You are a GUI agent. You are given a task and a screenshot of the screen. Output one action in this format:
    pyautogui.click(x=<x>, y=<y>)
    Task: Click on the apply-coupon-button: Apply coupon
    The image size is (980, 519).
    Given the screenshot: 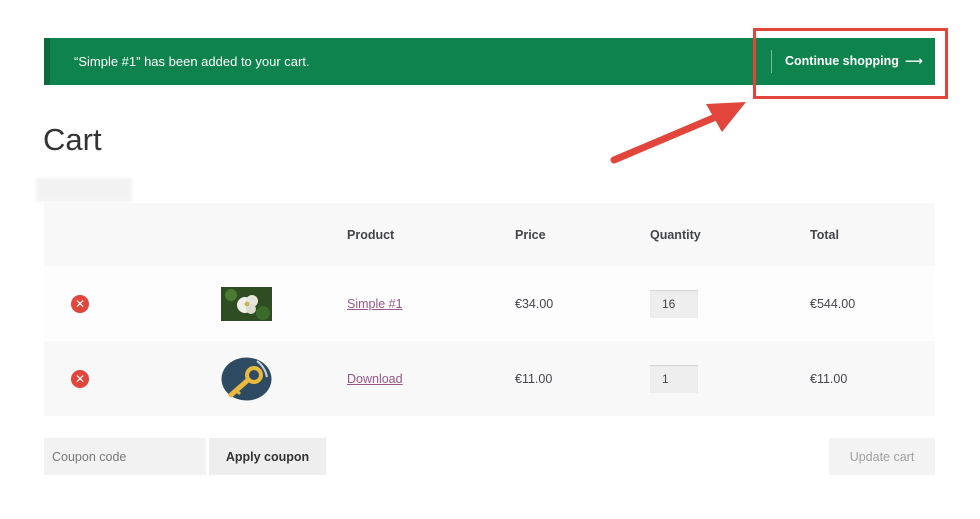 What is the action you would take?
    pyautogui.click(x=267, y=456)
    